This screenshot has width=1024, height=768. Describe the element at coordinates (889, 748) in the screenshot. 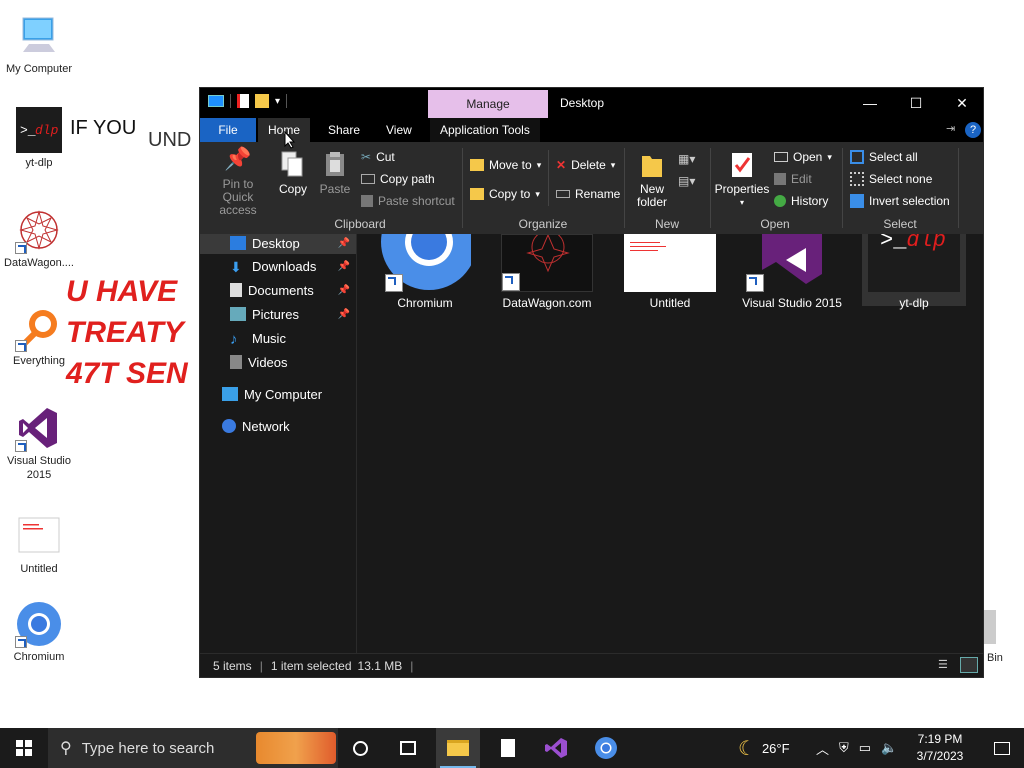

I see `volume-icon: 🔈` at that location.